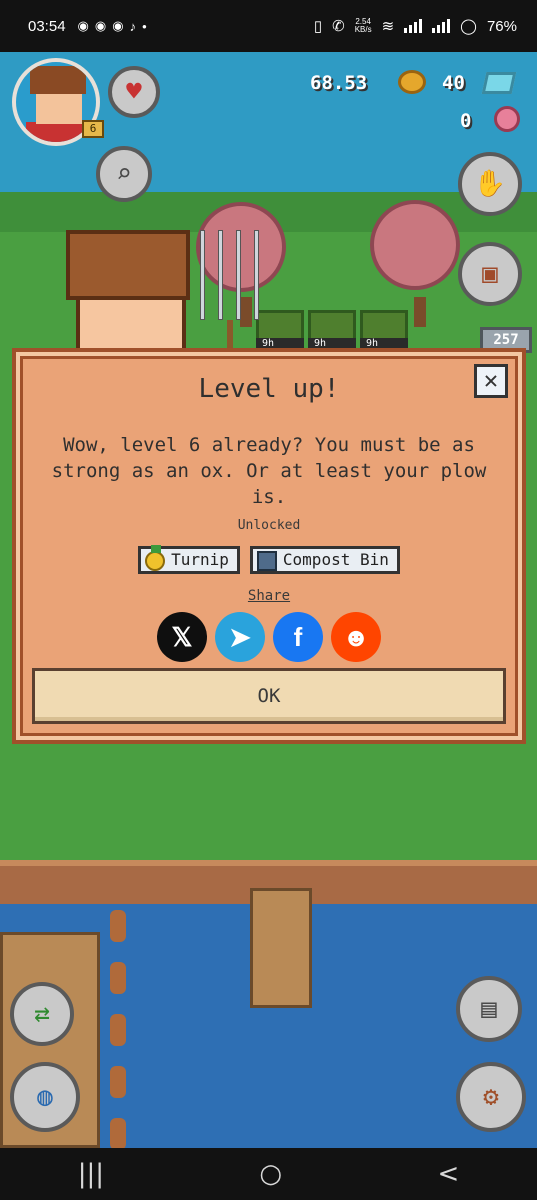 This screenshot has width=537, height=1200. What do you see at coordinates (466, 121) in the screenshot?
I see `flower-count: 0` at bounding box center [466, 121].